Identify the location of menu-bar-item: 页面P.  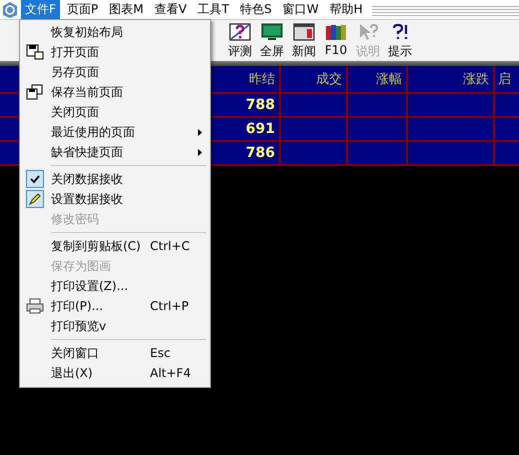
(82, 9).